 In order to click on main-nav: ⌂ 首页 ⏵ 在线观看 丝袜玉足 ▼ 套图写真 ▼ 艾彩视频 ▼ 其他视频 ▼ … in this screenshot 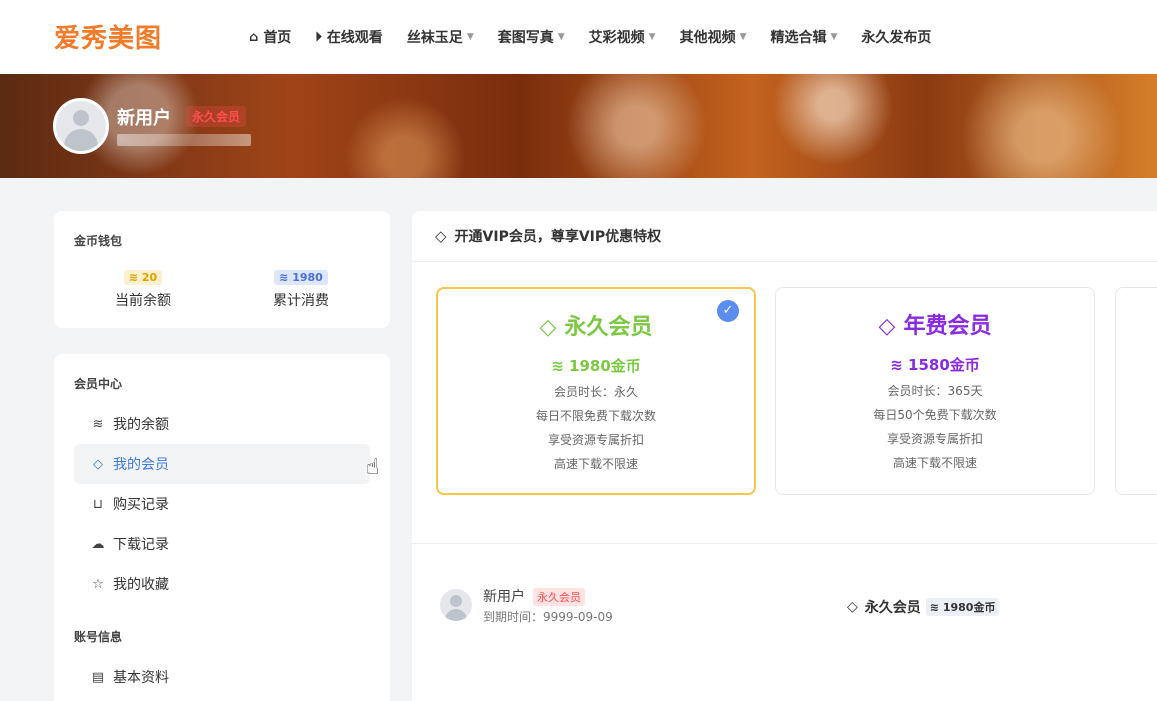, I will do `click(602, 37)`.